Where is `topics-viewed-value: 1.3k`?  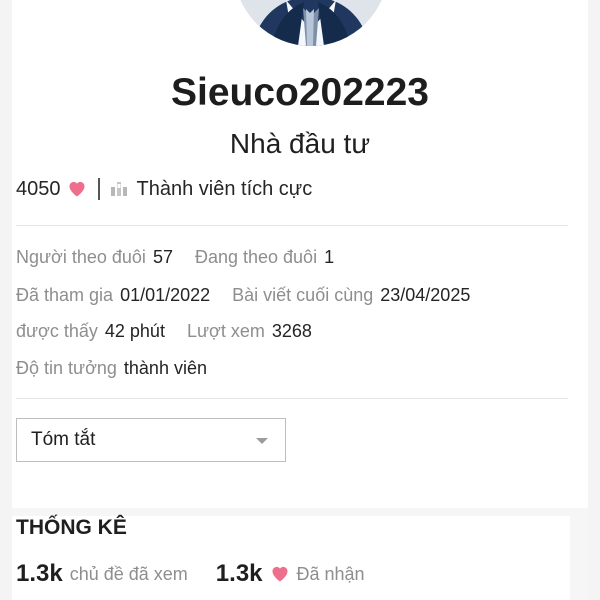
topics-viewed-value: 1.3k is located at coordinates (39, 573).